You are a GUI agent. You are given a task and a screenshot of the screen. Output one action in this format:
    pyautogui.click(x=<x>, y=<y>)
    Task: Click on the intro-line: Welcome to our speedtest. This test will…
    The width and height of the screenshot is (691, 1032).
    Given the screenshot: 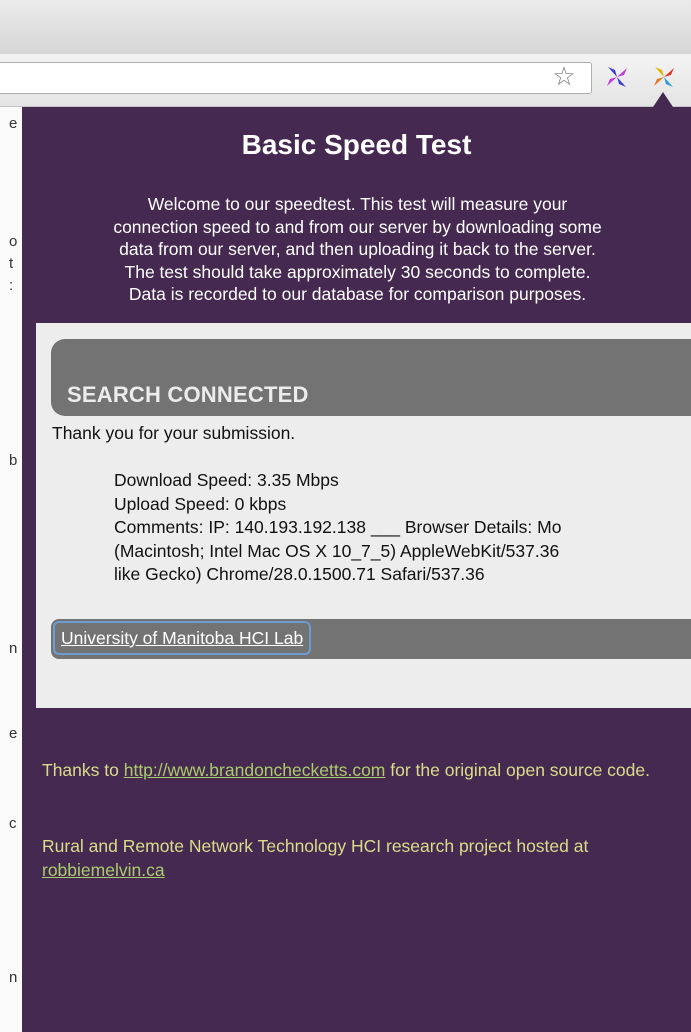 What is the action you would take?
    pyautogui.click(x=357, y=204)
    